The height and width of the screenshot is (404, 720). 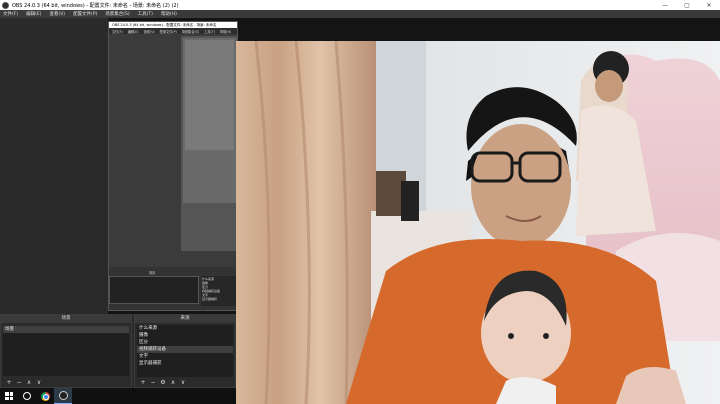 What do you see at coordinates (29, 382) in the screenshot?
I see `move-scene-up-button: ∧` at bounding box center [29, 382].